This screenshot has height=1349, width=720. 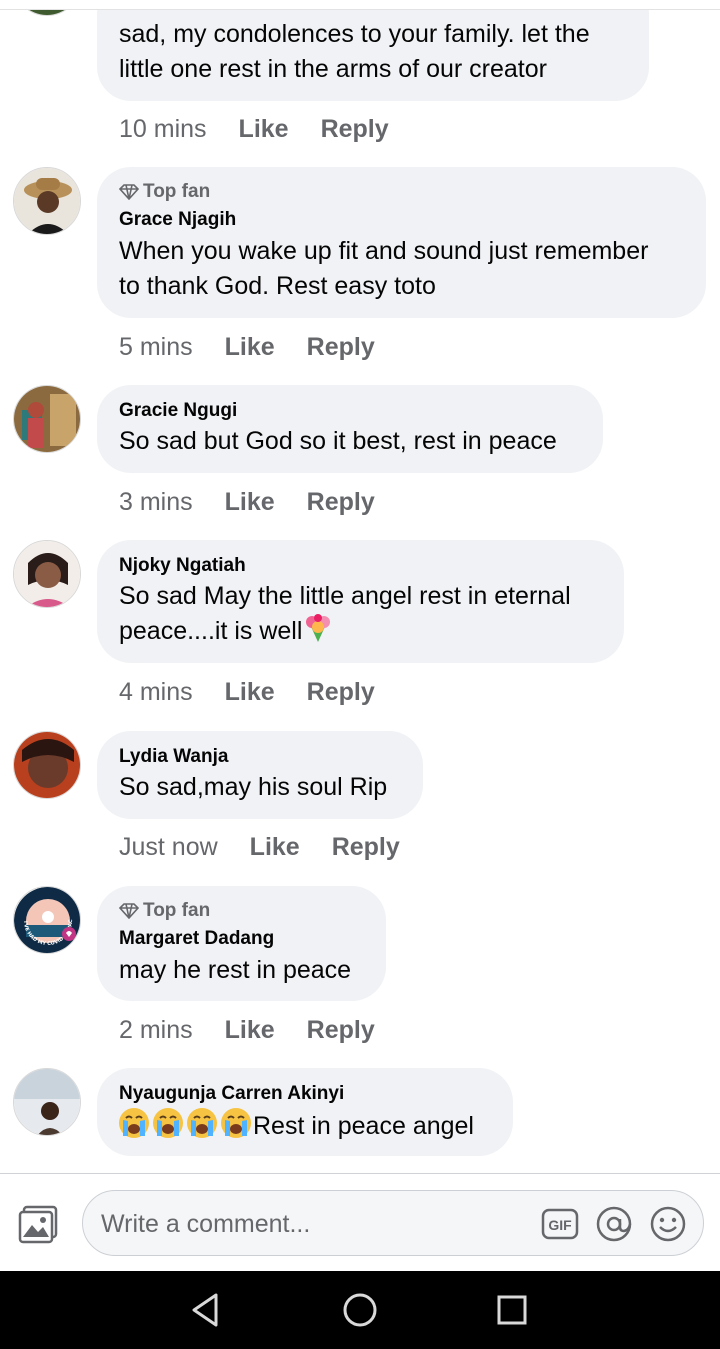 I want to click on comment-timestamp: 5 mins, so click(x=156, y=347).